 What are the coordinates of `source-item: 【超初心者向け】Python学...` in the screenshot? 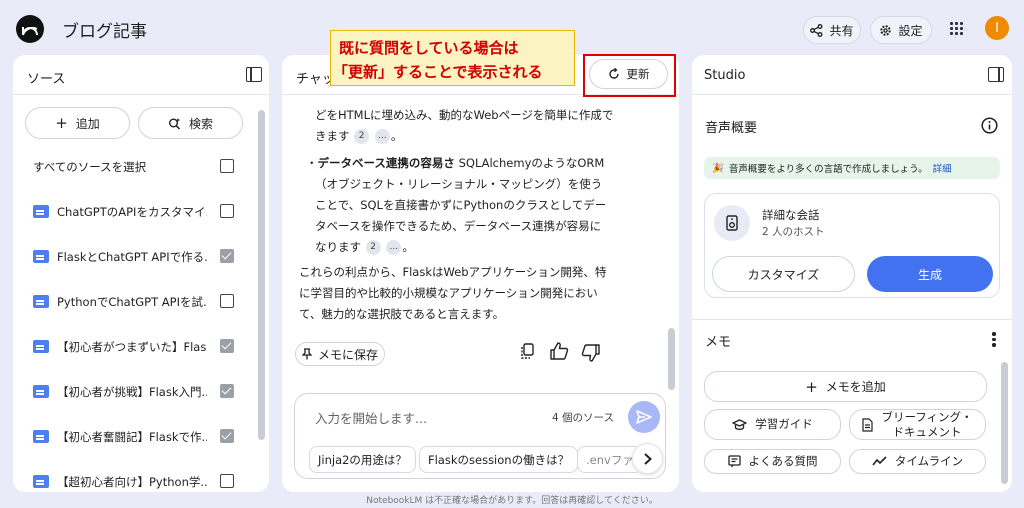 It's located at (134, 476).